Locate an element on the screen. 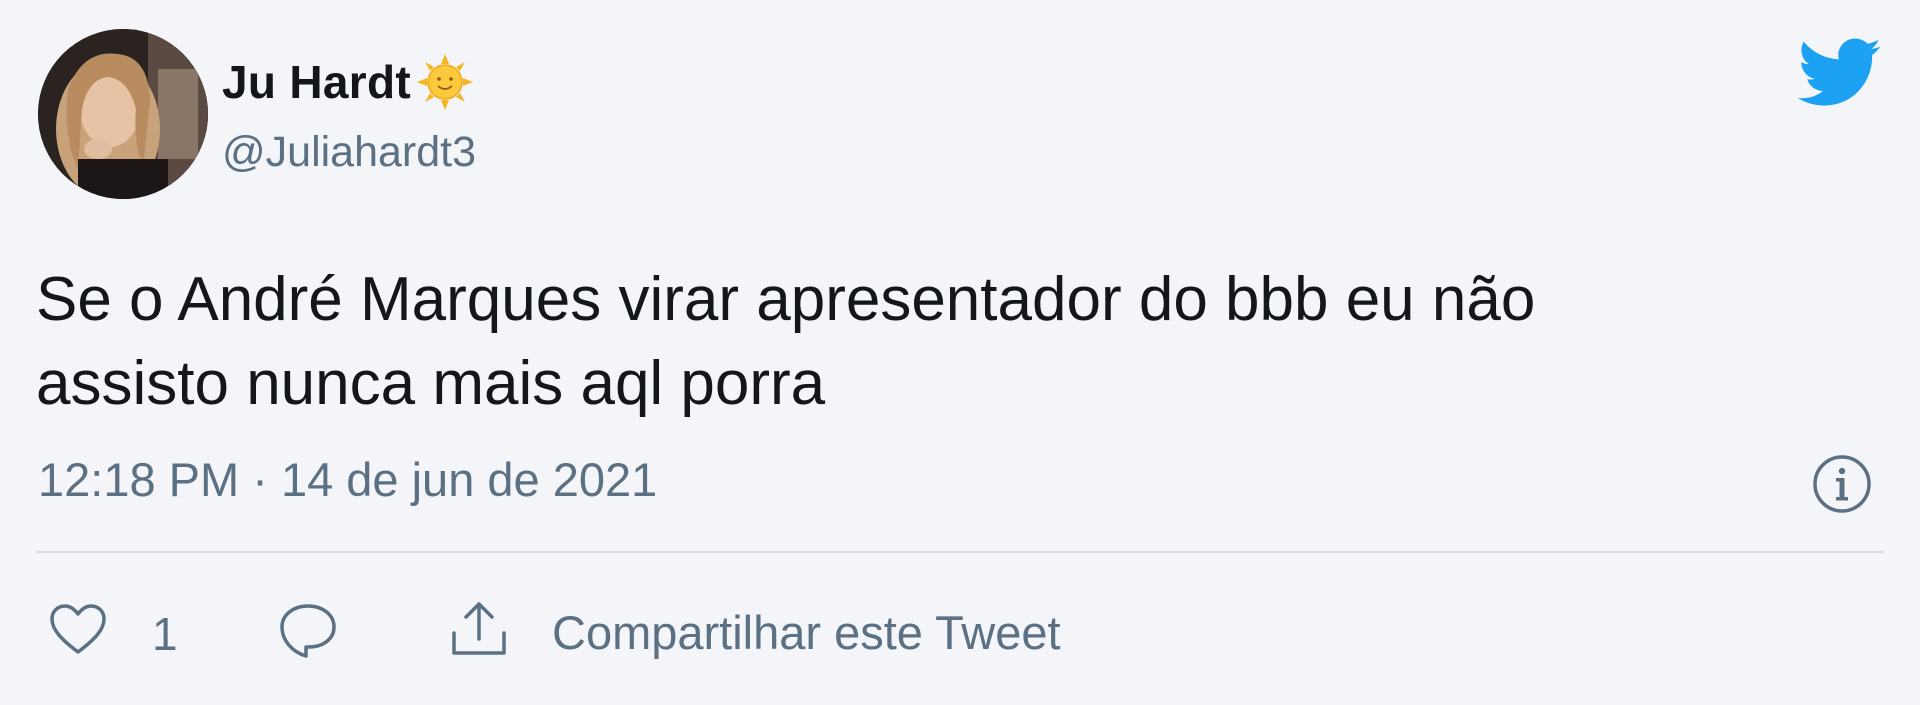 The width and height of the screenshot is (1920, 705). avatar is located at coordinates (123, 114).